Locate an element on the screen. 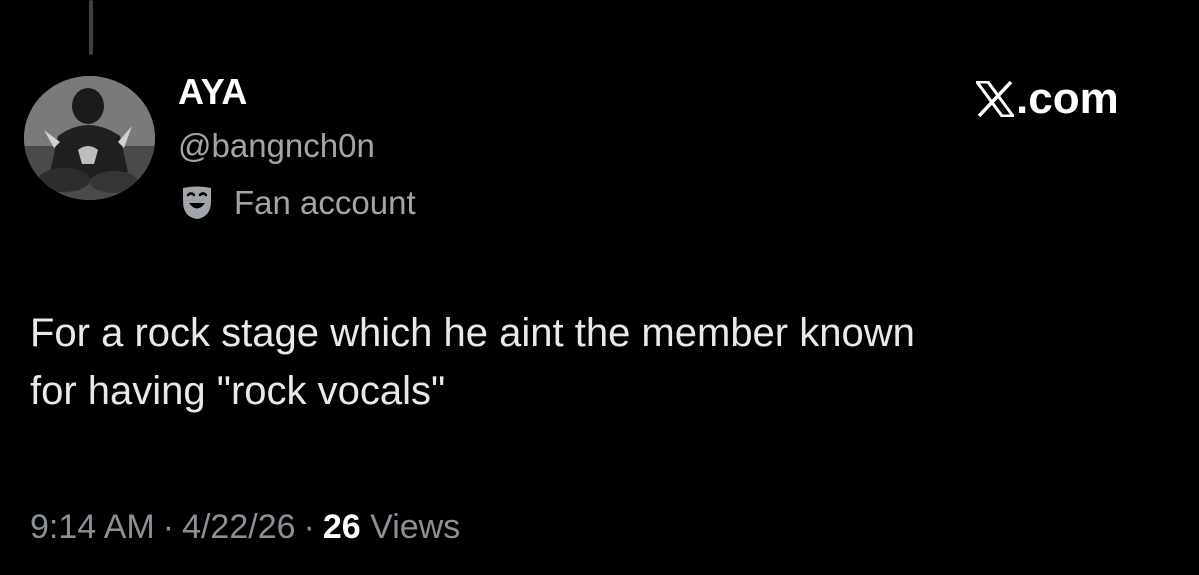 The image size is (1199, 575). thread-connector-line is located at coordinates (91, 27).